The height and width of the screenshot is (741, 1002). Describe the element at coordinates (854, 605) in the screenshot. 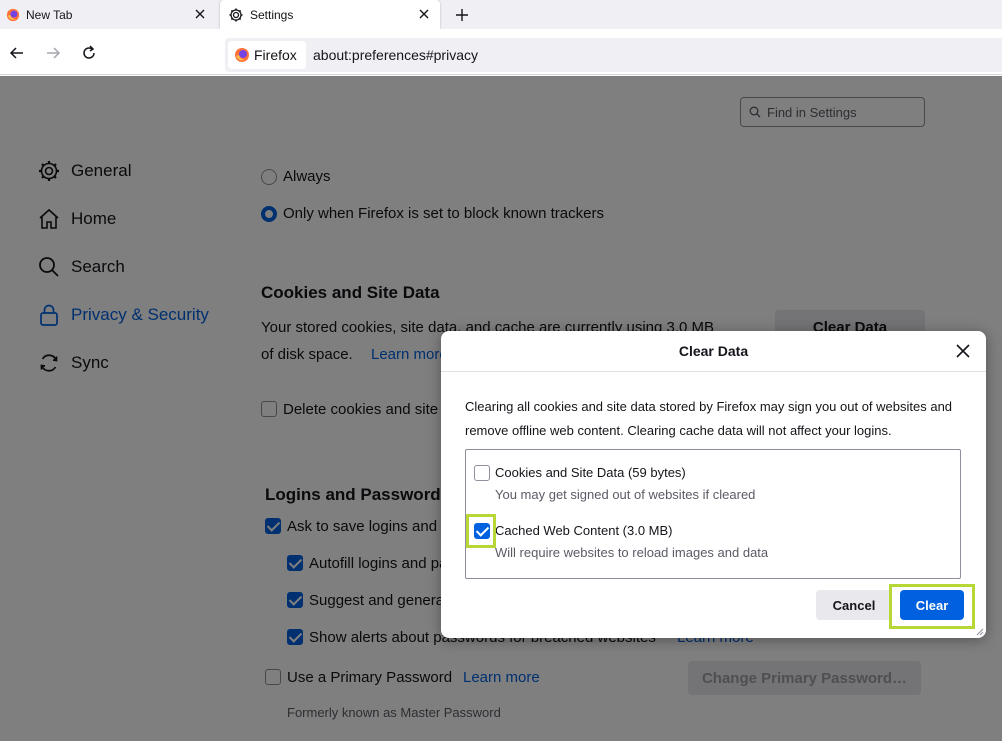

I see `cancel-button: Cancel` at that location.